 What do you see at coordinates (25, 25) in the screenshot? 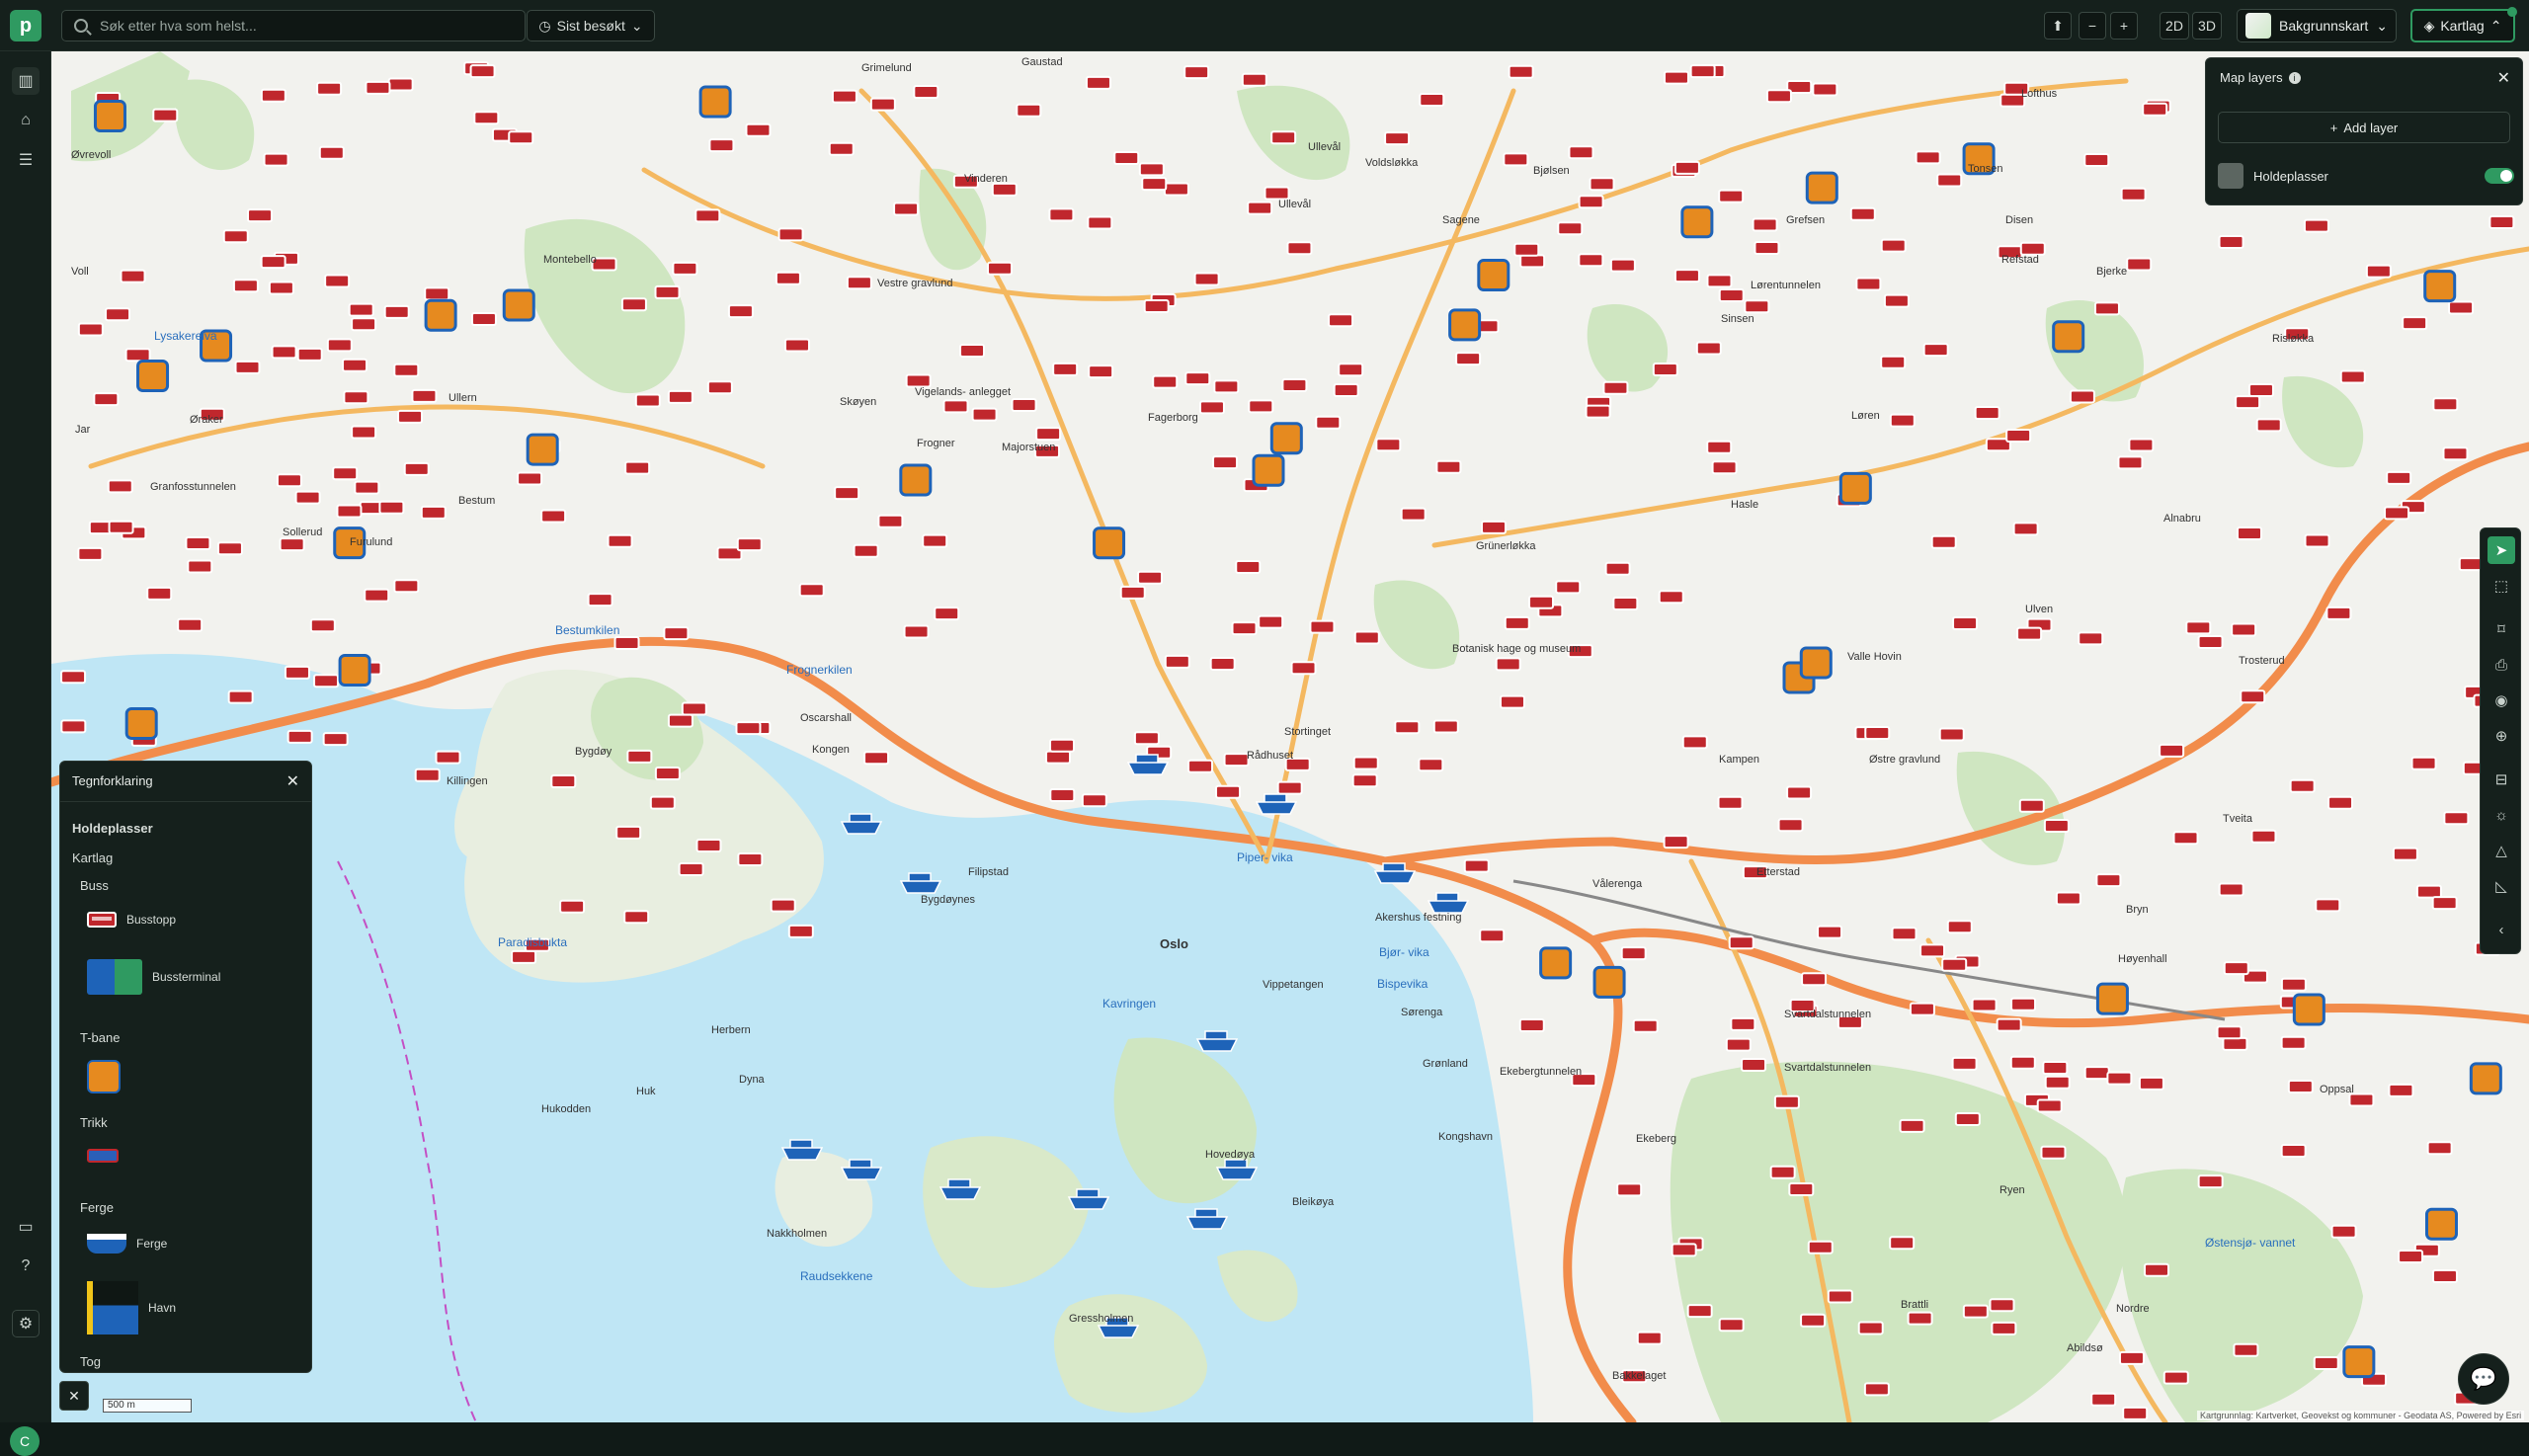
I see `app-logo: p` at bounding box center [25, 25].